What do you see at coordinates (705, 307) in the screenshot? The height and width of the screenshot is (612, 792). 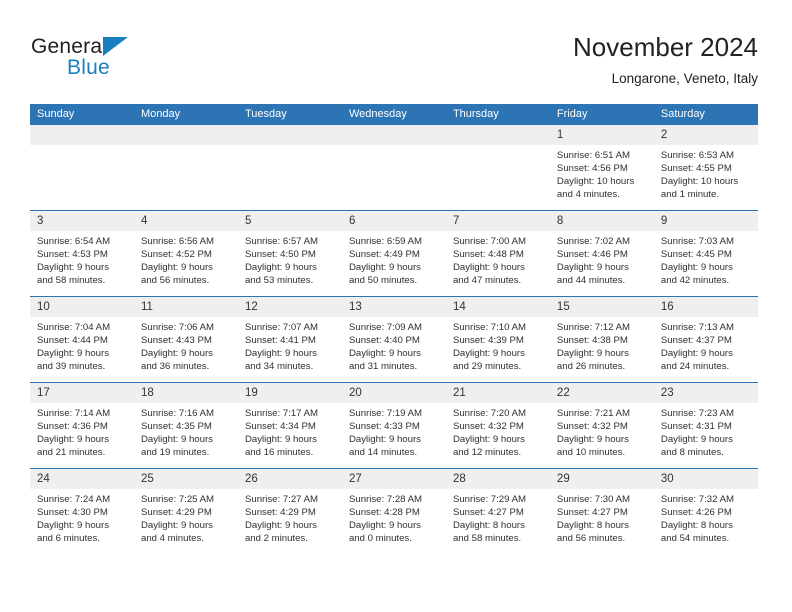 I see `day-number: 16` at bounding box center [705, 307].